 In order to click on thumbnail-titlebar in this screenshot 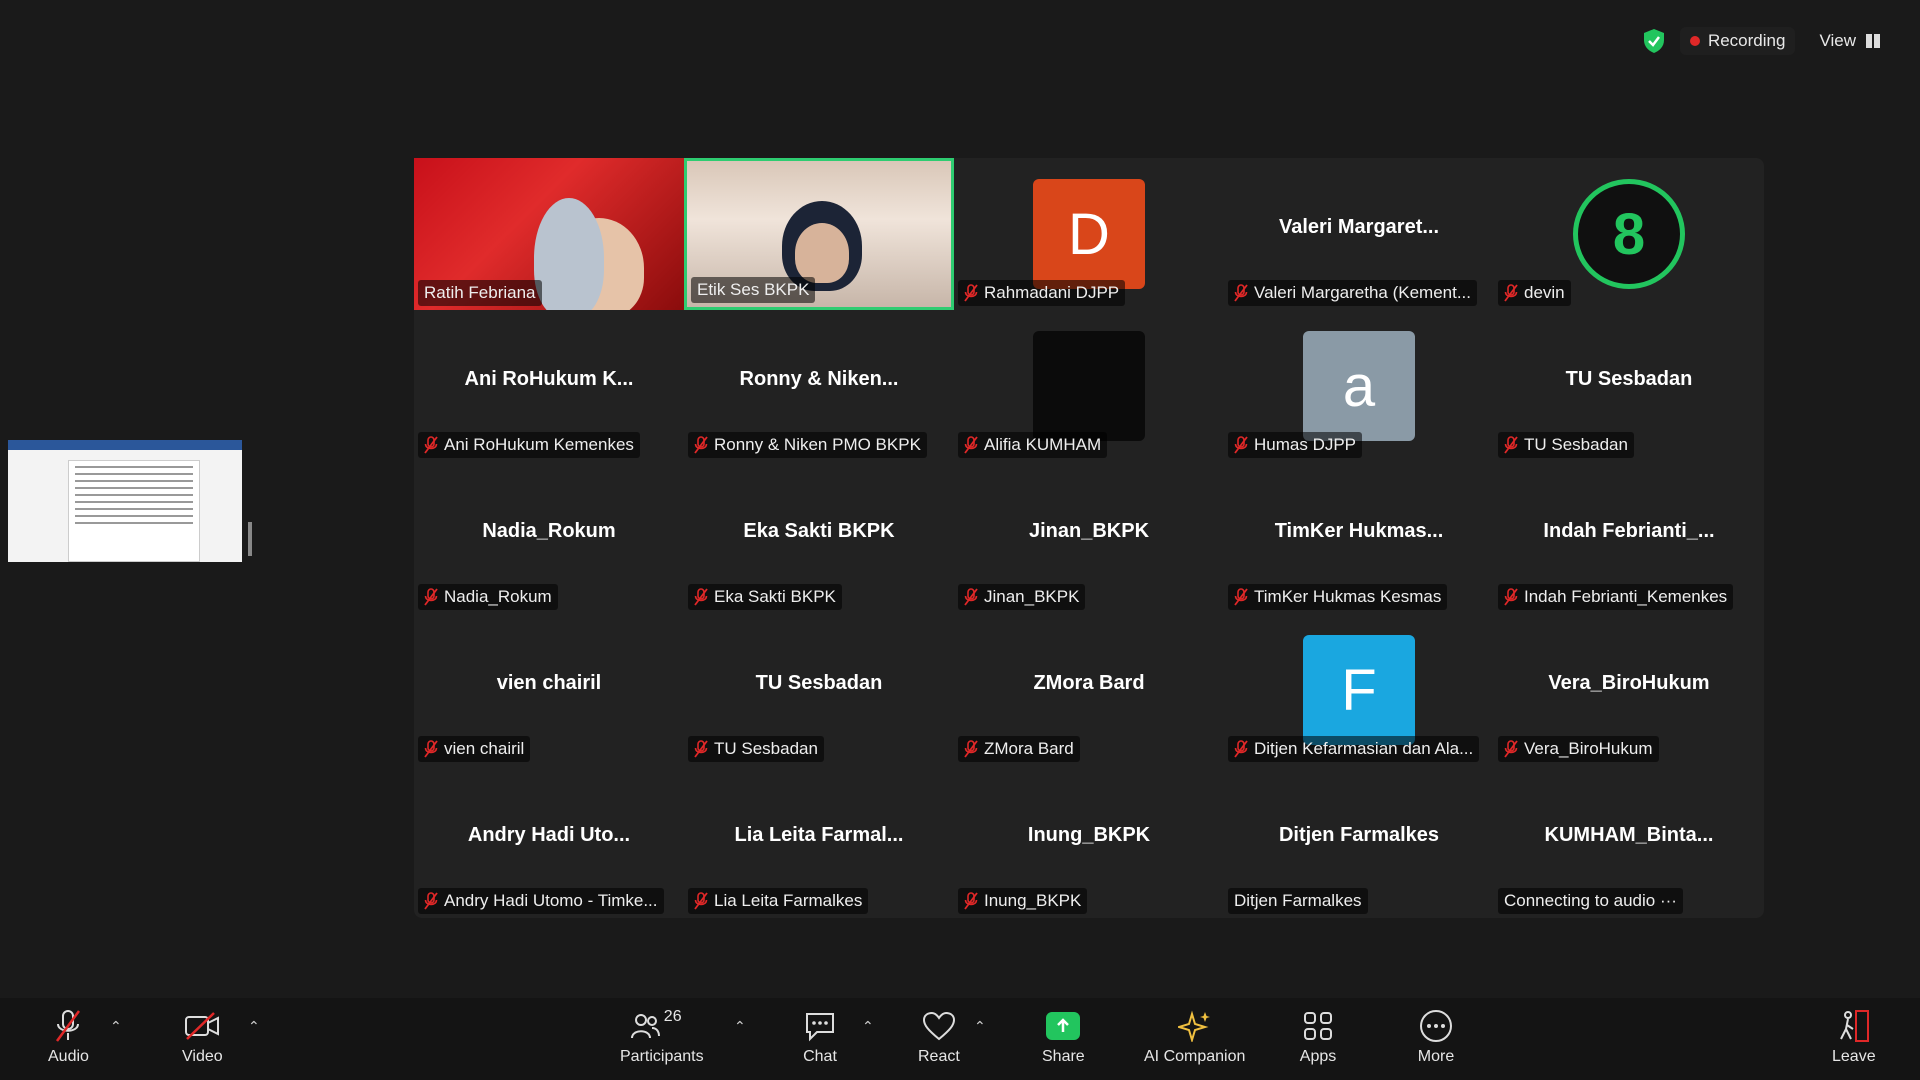, I will do `click(125, 445)`.